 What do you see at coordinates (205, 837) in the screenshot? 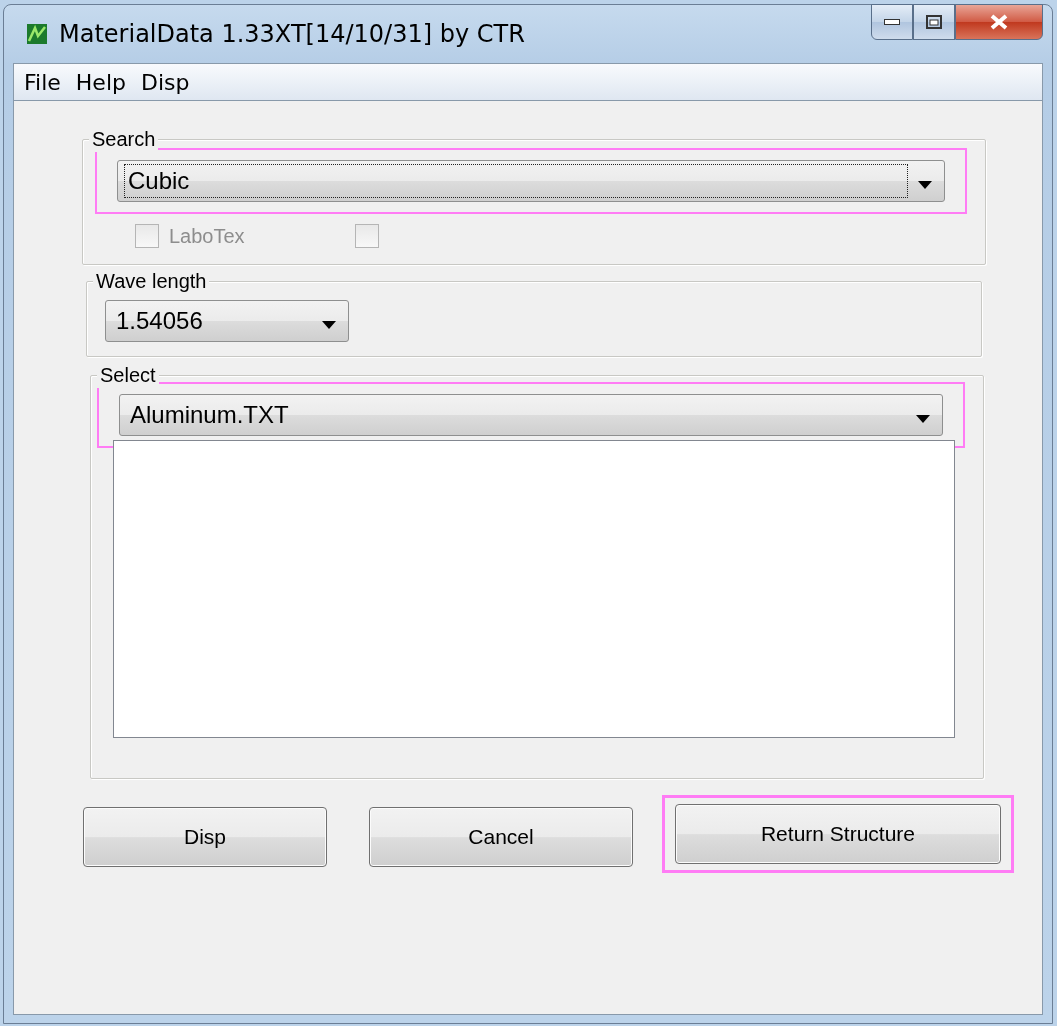
I see `push-button: Disp` at bounding box center [205, 837].